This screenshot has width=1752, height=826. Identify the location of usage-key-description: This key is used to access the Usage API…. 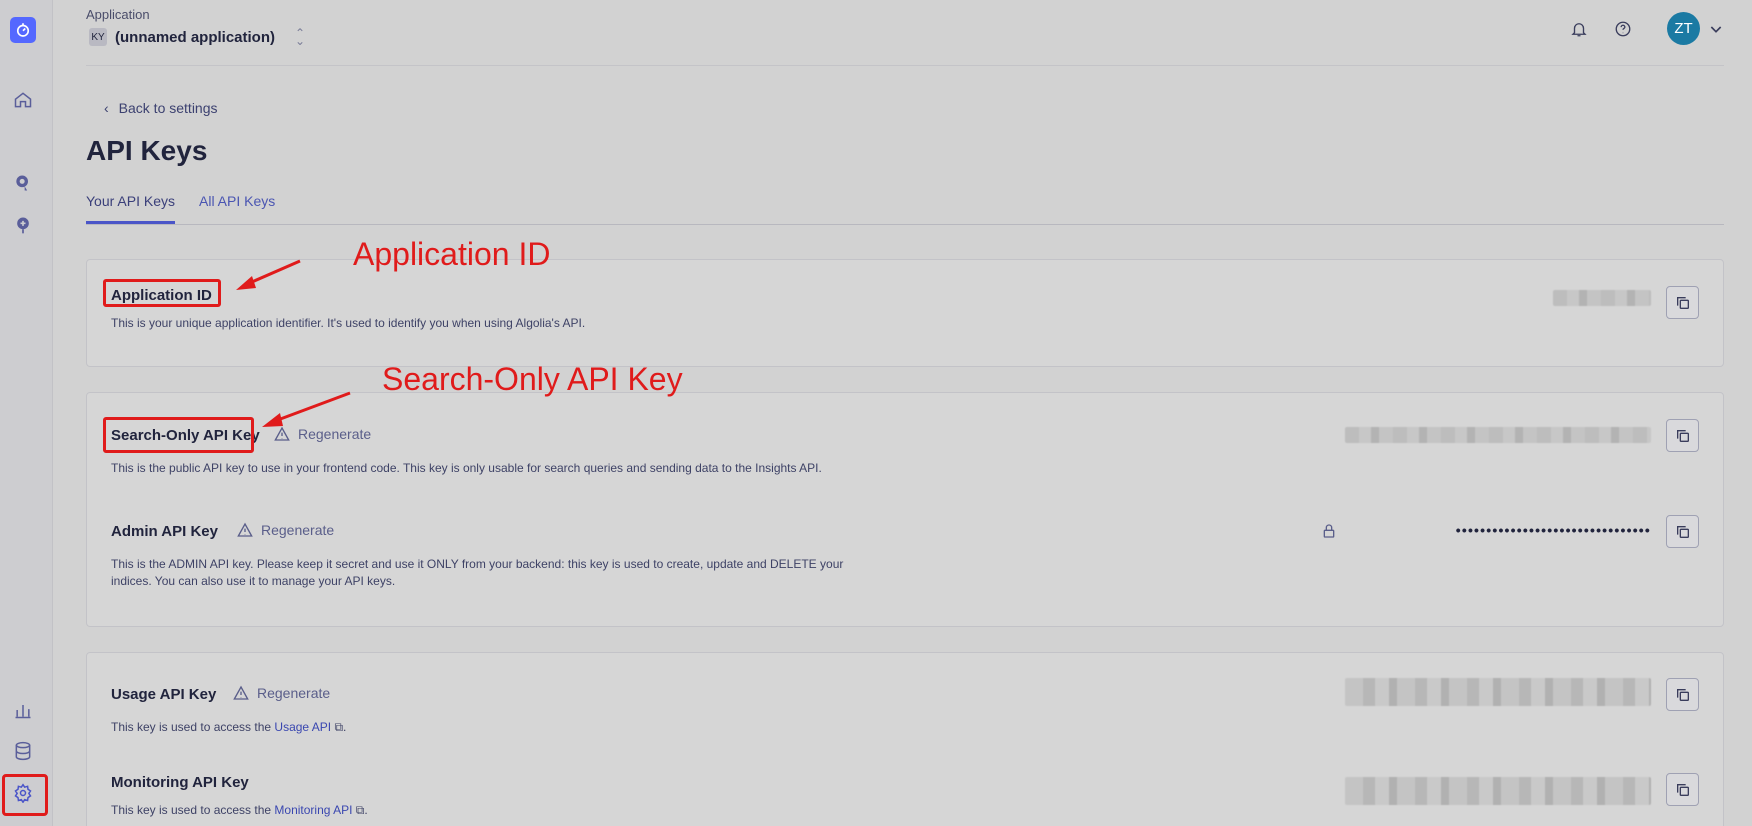
(228, 727).